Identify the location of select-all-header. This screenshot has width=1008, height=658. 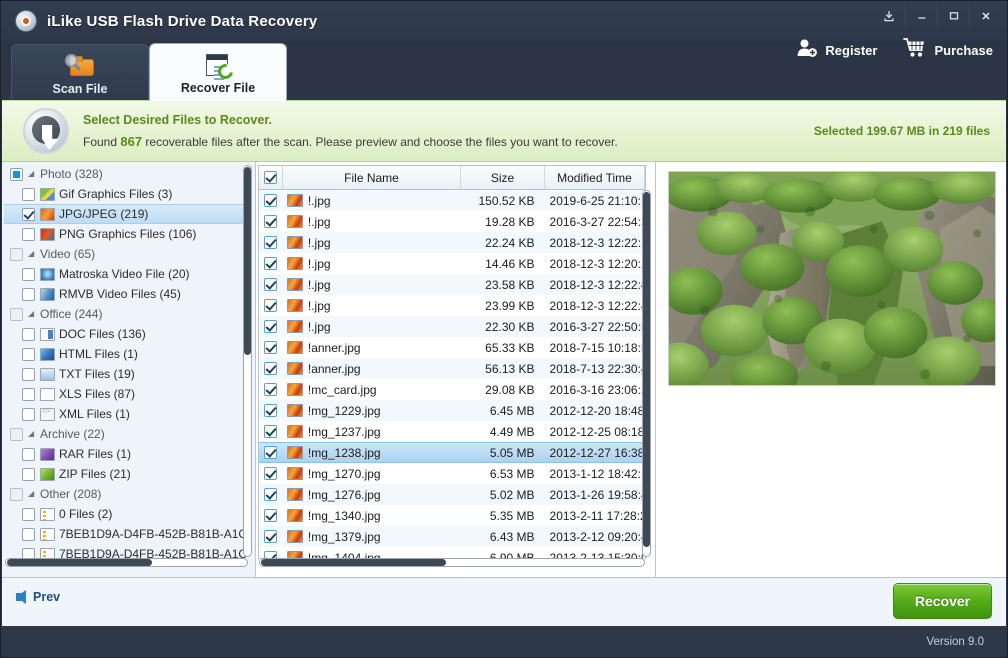
(271, 177).